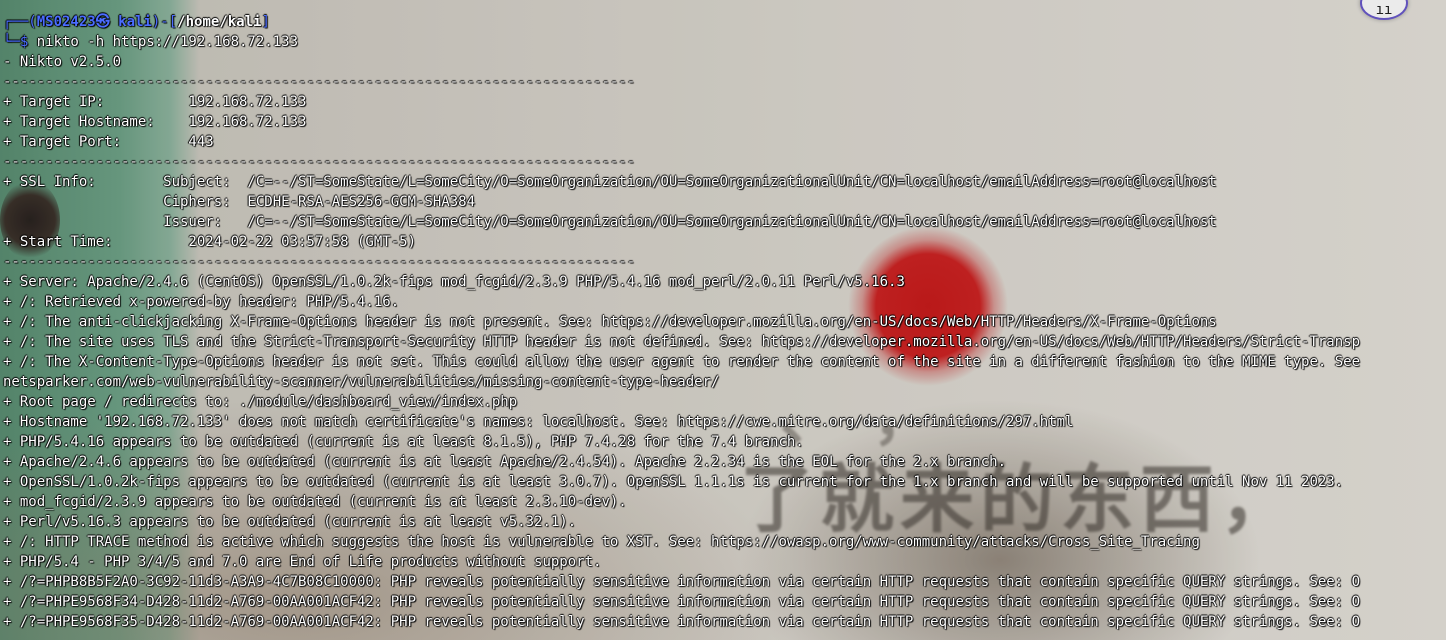 This screenshot has height=640, width=1446. I want to click on prompt-user-host: MS02423㉿ kali, so click(94, 22).